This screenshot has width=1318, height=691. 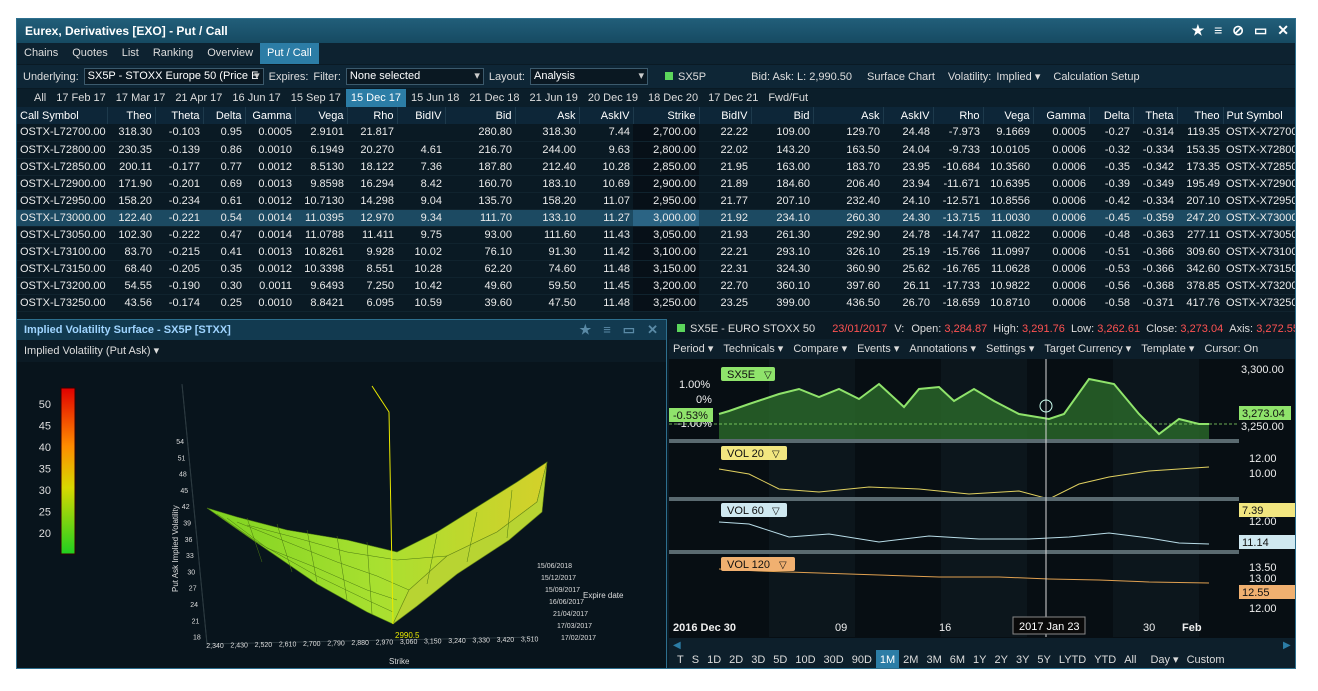 I want to click on expiry-tab: 21 Jun 19, so click(x=554, y=98).